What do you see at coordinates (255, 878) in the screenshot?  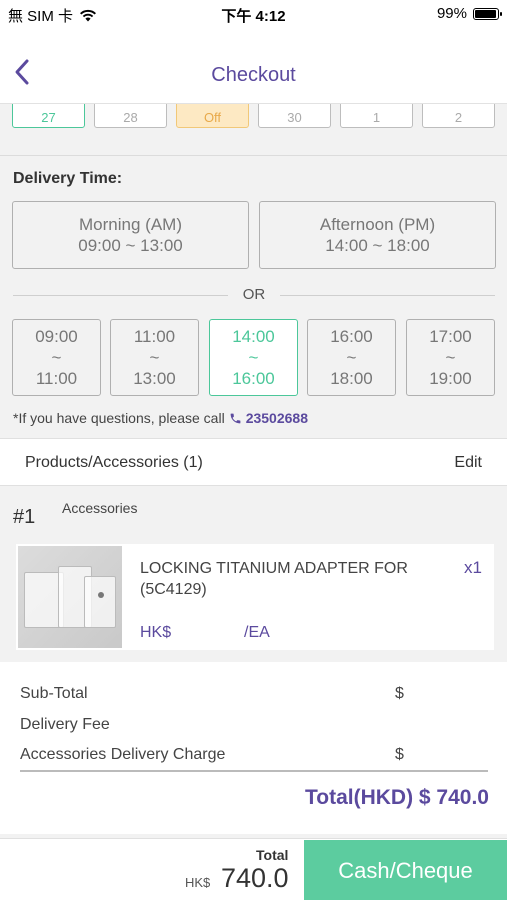 I see `footer-total-amount: 740.0` at bounding box center [255, 878].